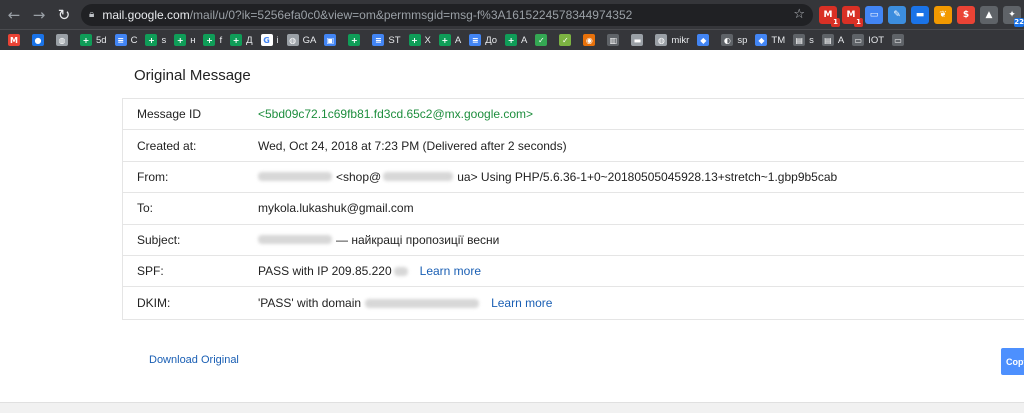 Image resolution: width=1024 pixels, height=413 pixels. I want to click on redacted-ip, so click(400, 271).